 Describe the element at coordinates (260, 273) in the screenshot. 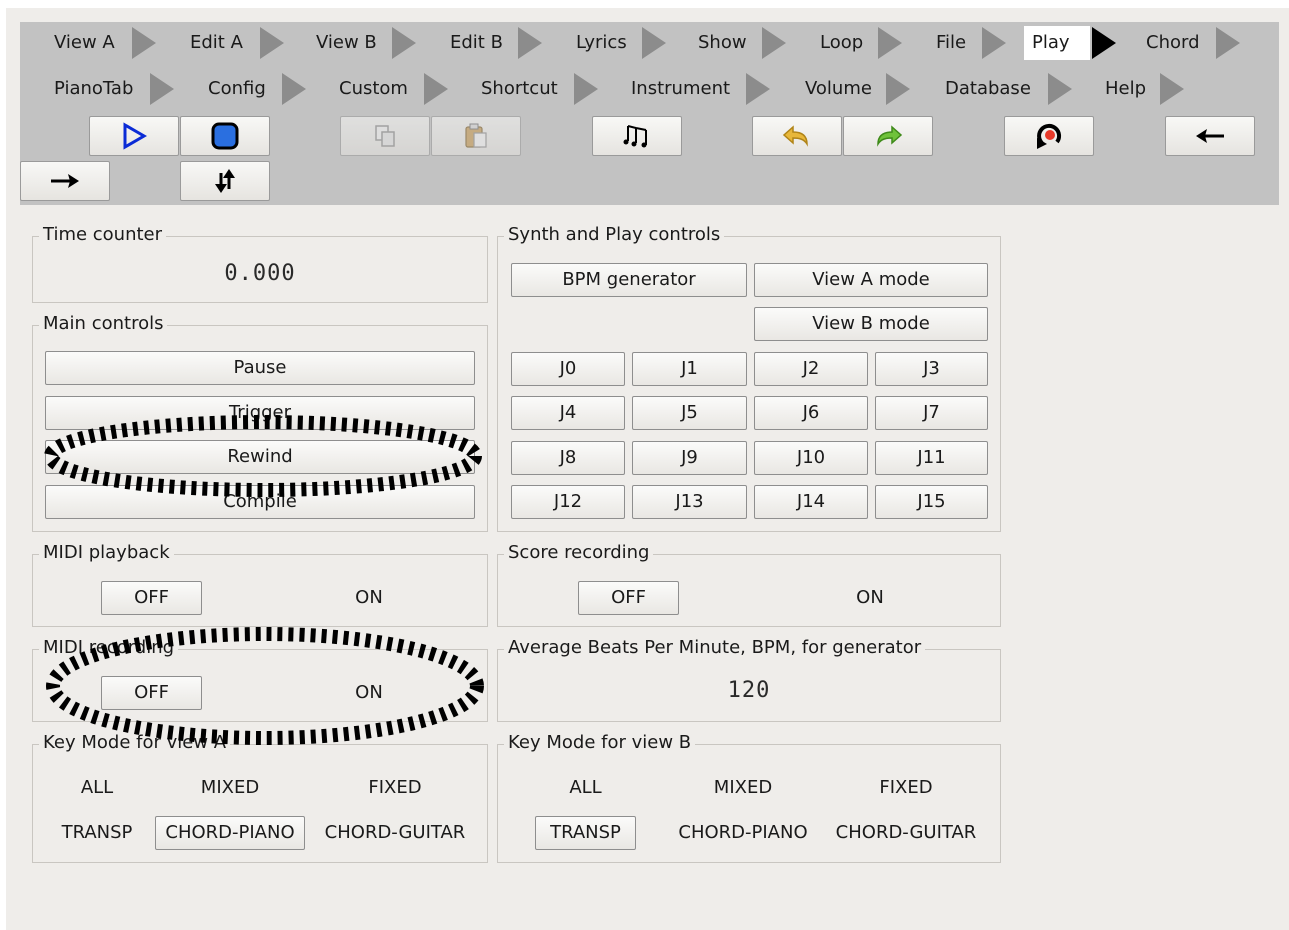

I see `time-counter-display: 0.000` at that location.